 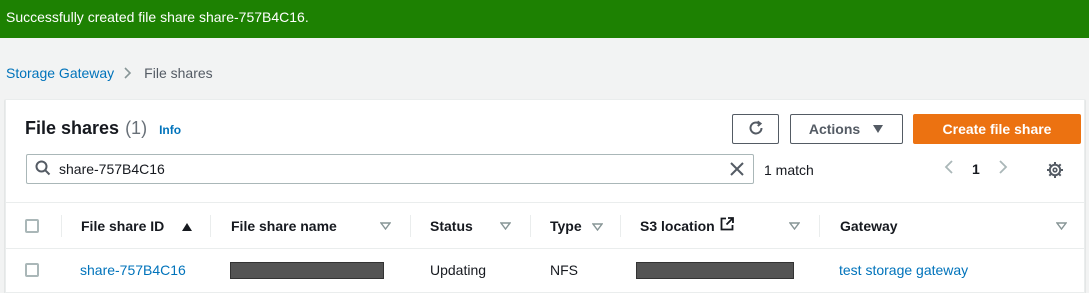 I want to click on refresh-button, so click(x=755, y=129).